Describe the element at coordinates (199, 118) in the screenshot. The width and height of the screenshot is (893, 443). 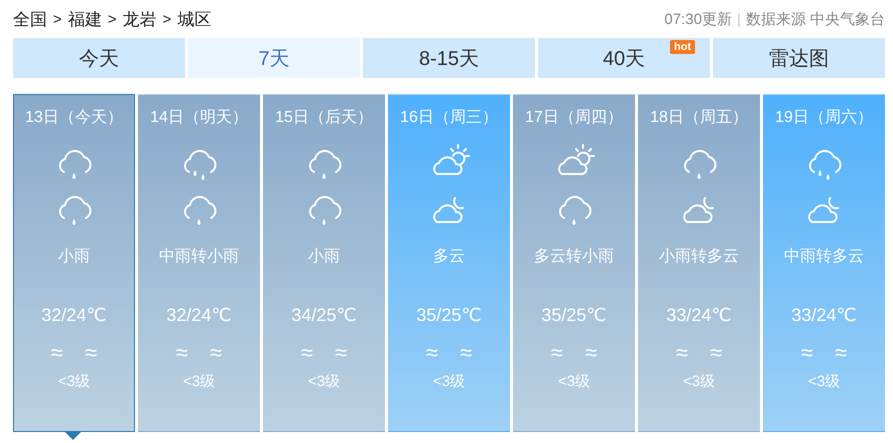
I see `date-label: 14日（明天）` at that location.